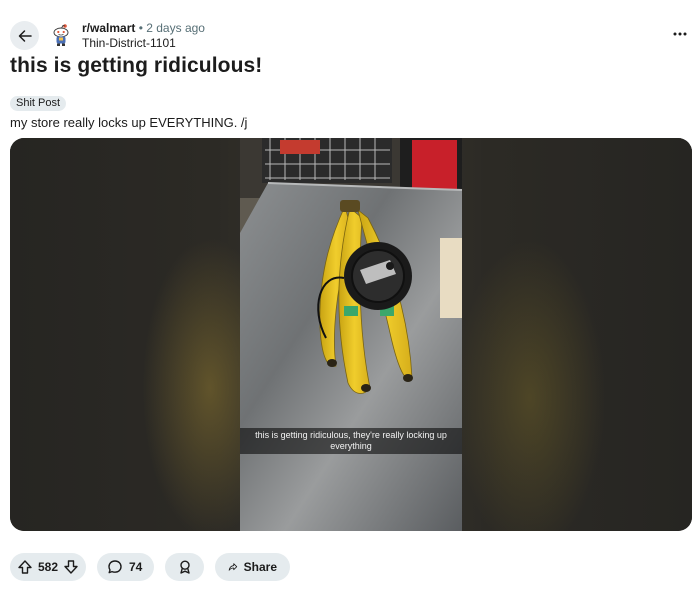 This screenshot has height=593, width=700. I want to click on upvote-button, so click(25, 567).